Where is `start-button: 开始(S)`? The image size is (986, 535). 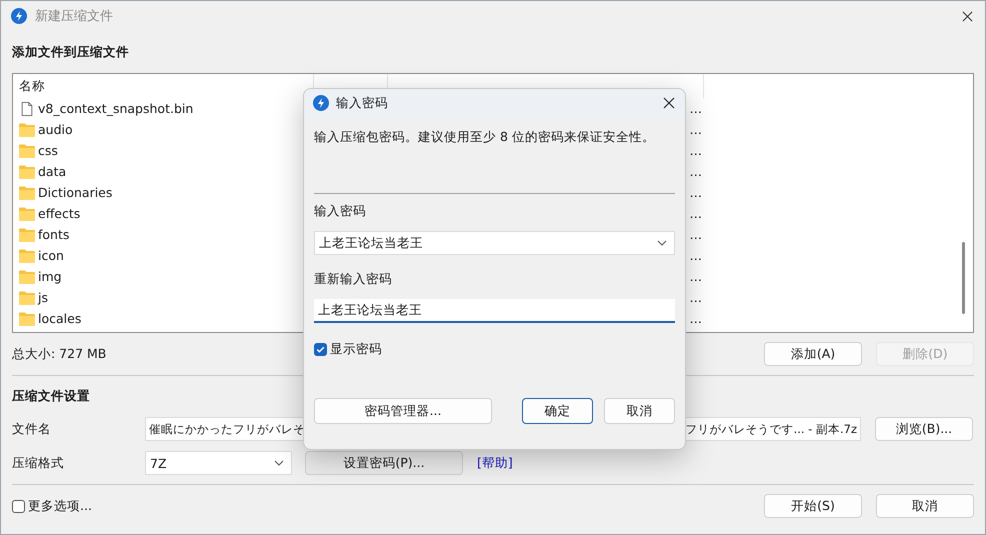 start-button: 开始(S) is located at coordinates (813, 506).